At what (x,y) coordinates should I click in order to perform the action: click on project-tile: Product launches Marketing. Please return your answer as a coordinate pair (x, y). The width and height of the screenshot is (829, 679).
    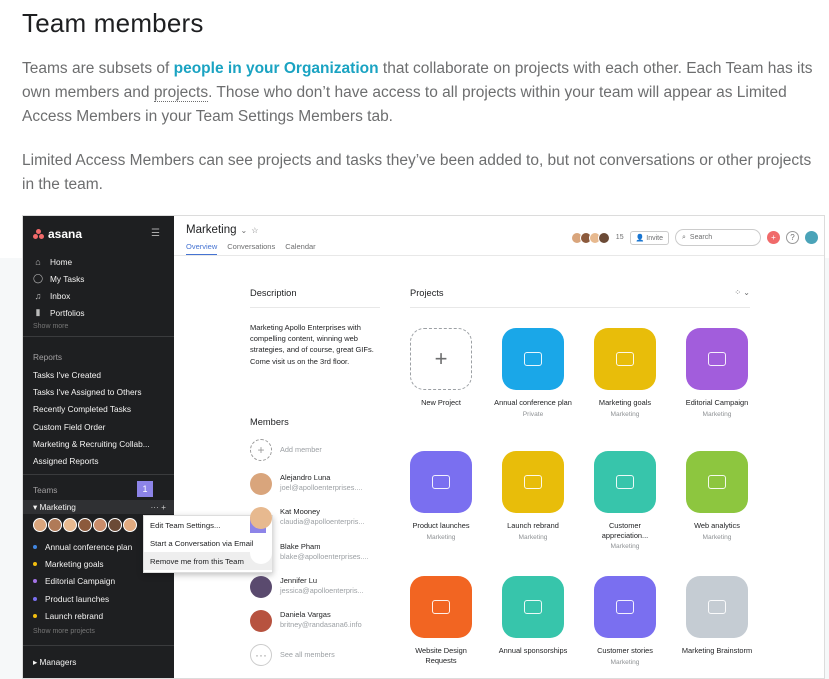
    Looking at the image, I should click on (441, 496).